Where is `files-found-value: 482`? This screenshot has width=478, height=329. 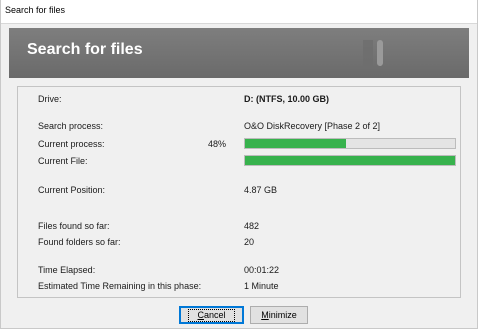 files-found-value: 482 is located at coordinates (252, 226).